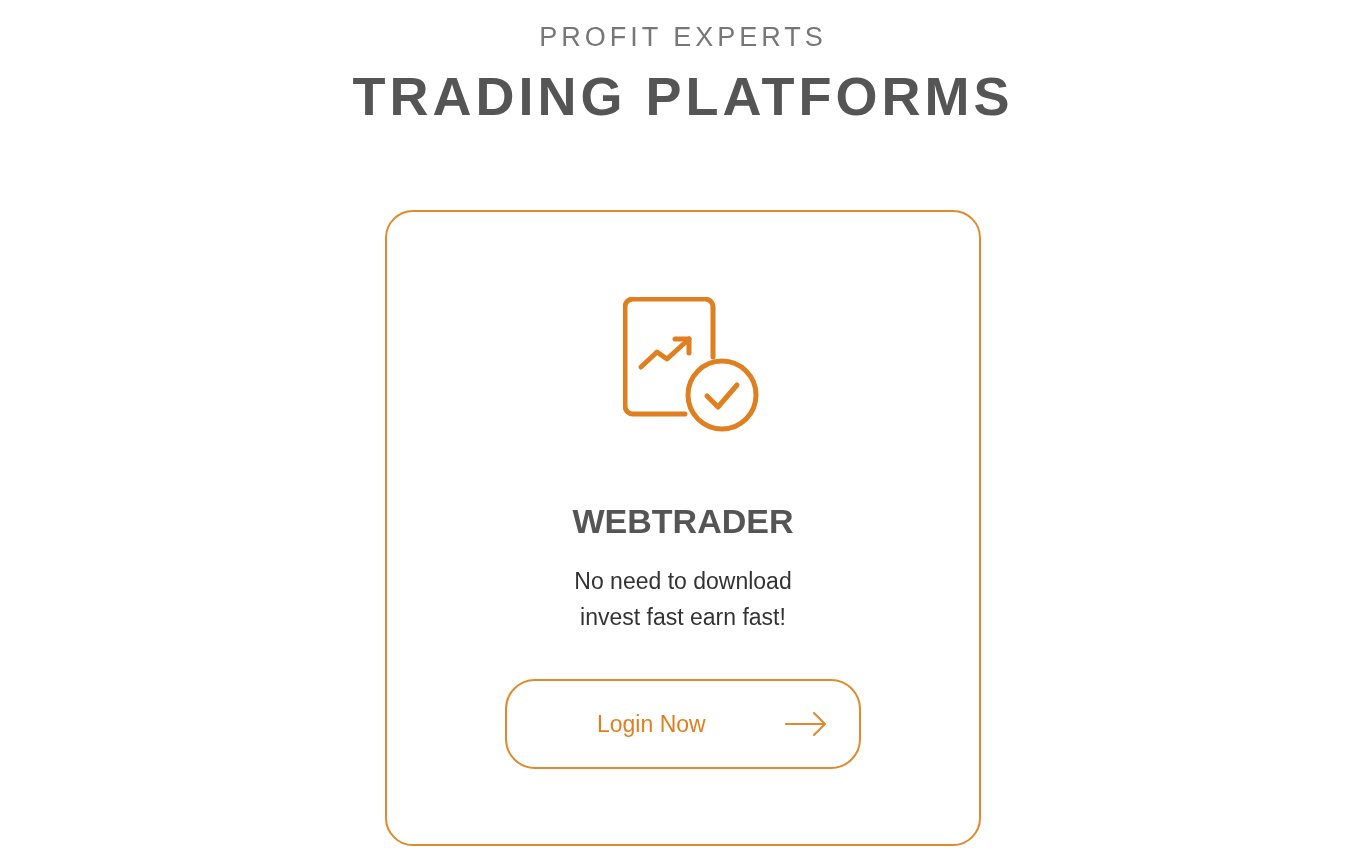 This screenshot has height=864, width=1366. I want to click on arrow-right-icon, so click(806, 724).